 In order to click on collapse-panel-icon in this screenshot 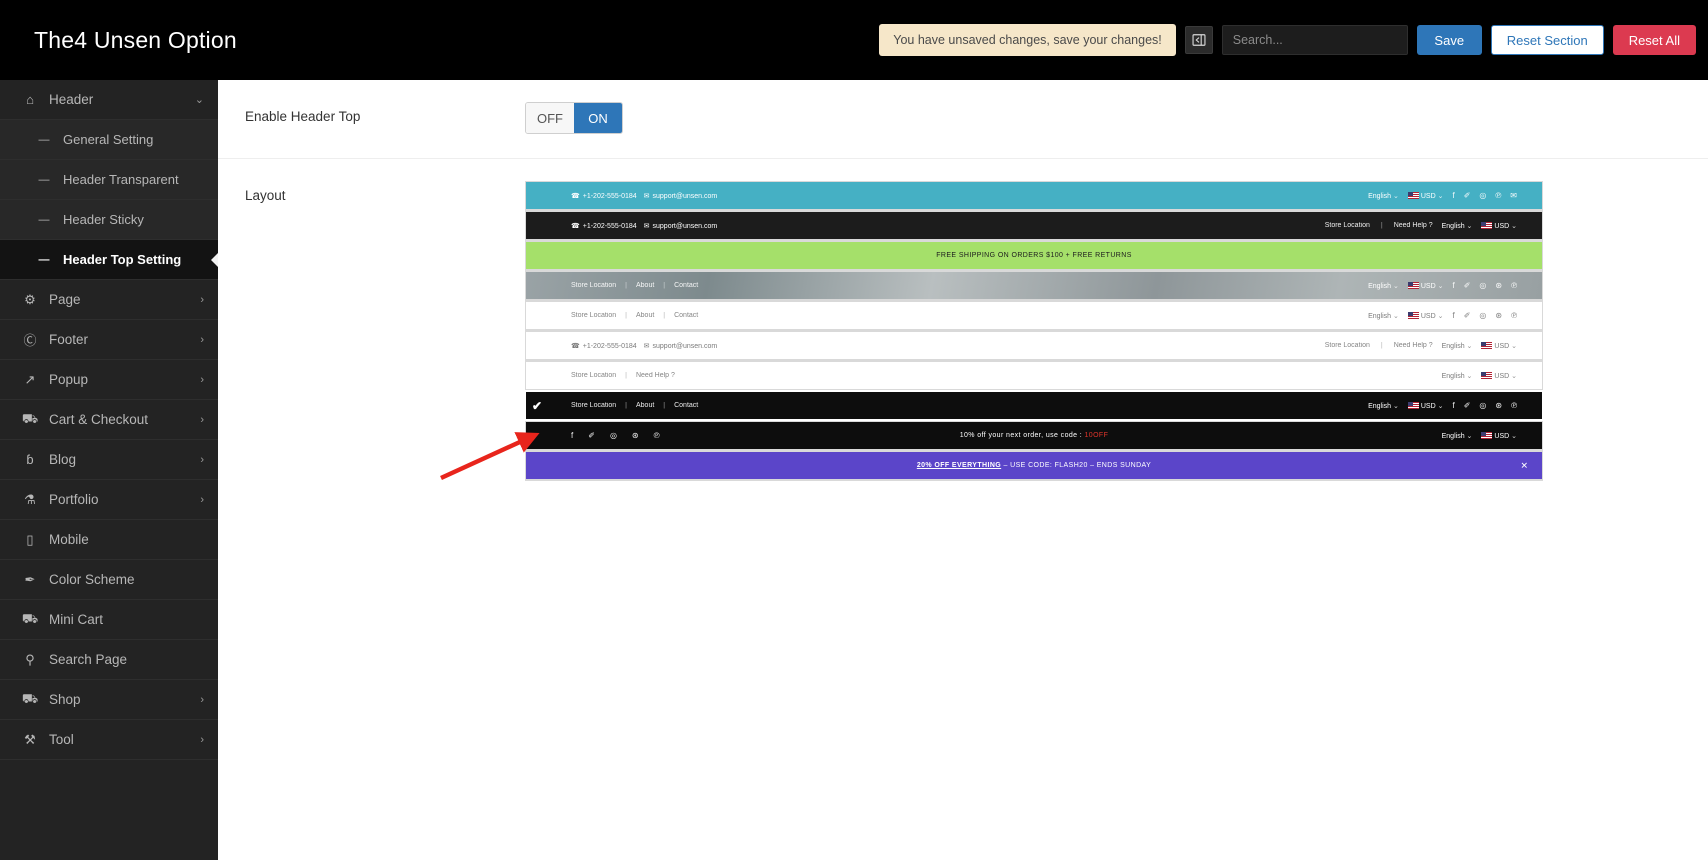, I will do `click(1198, 40)`.